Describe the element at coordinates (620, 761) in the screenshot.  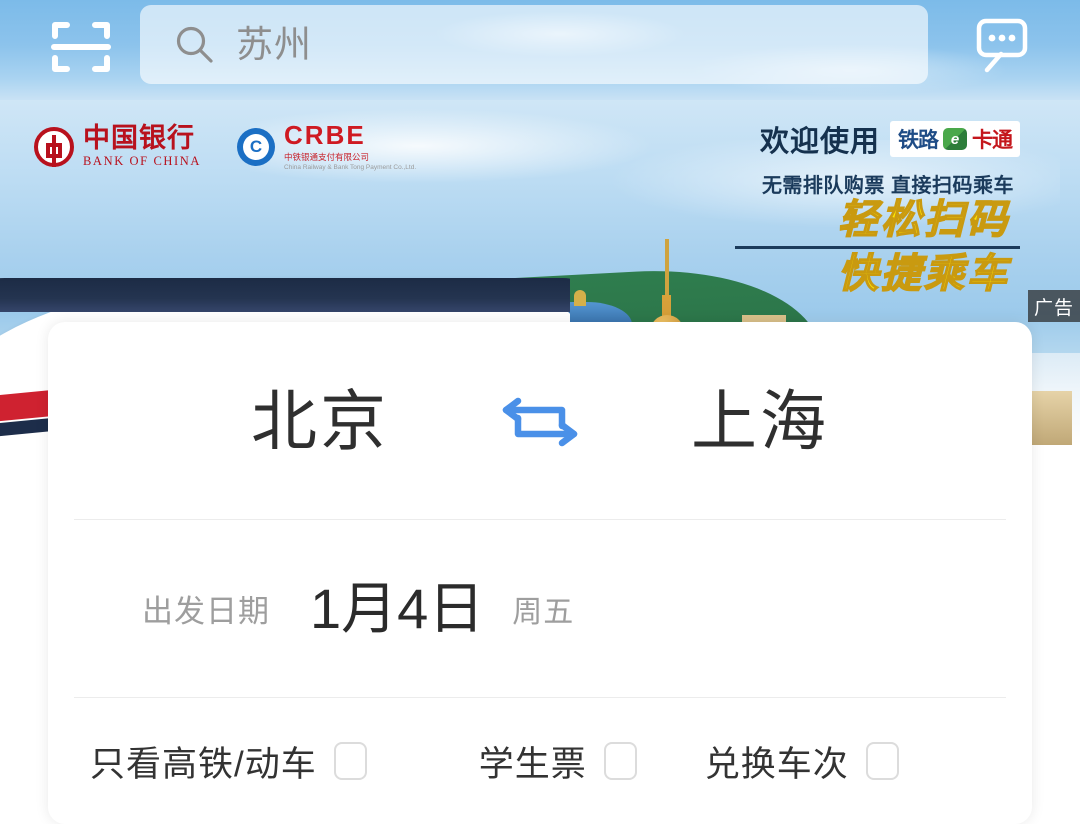
I see `option-student-ticket-checkbox` at that location.